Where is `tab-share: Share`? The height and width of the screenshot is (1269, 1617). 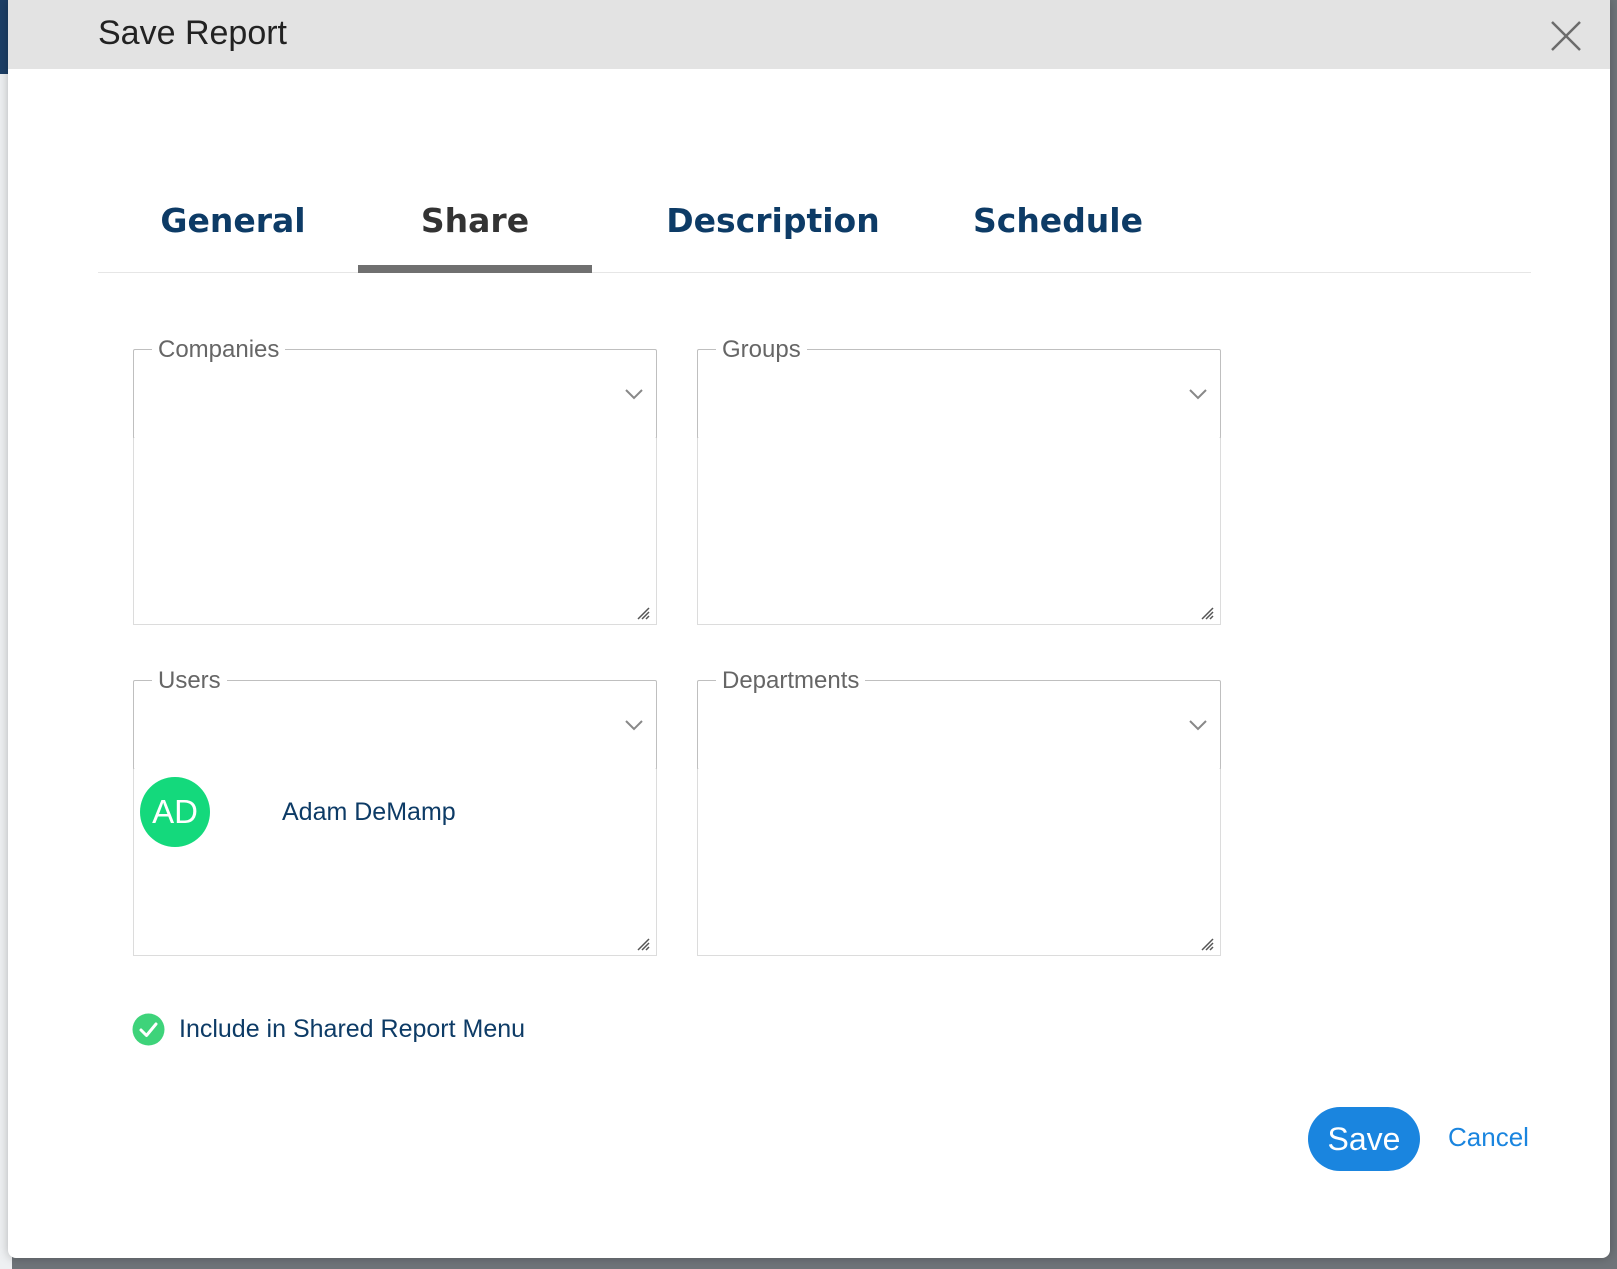 tab-share: Share is located at coordinates (475, 221).